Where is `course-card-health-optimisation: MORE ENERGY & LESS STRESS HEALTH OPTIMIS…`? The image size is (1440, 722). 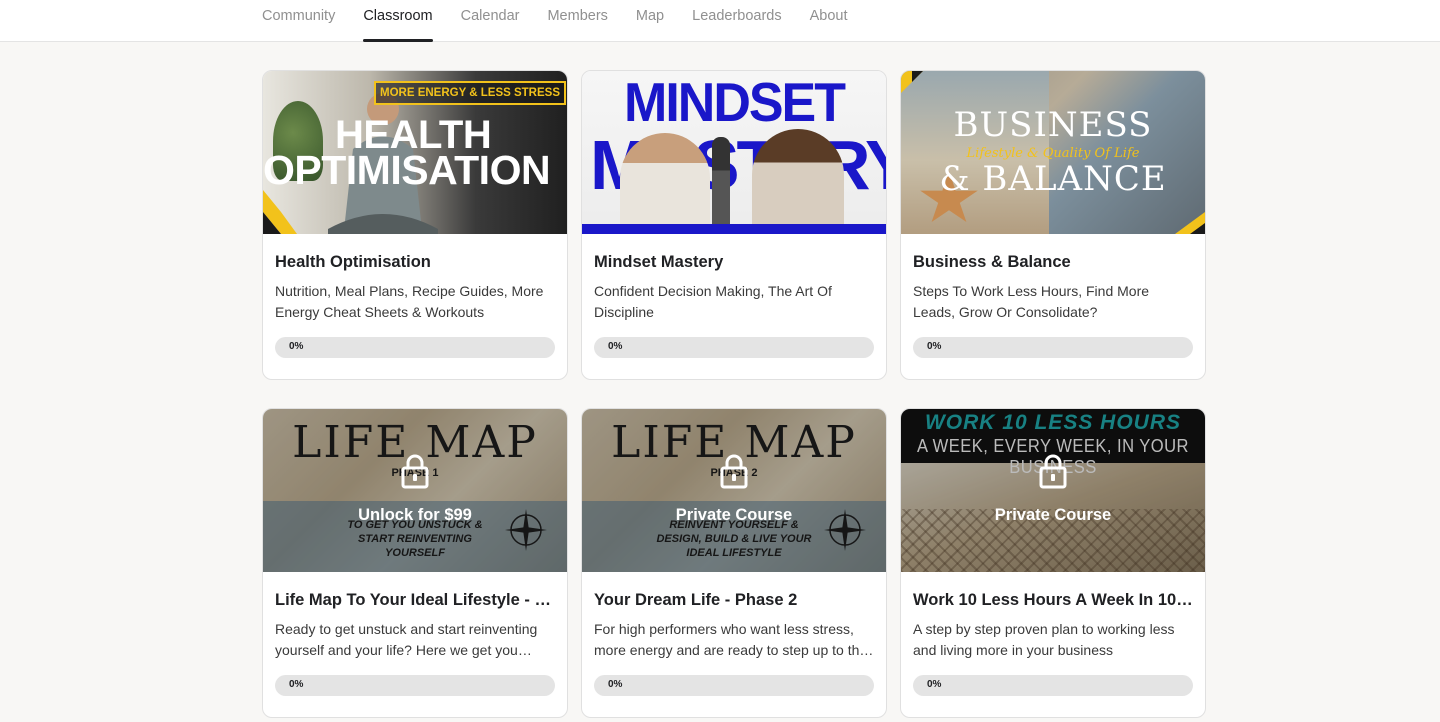 course-card-health-optimisation: MORE ENERGY & LESS STRESS HEALTH OPTIMIS… is located at coordinates (415, 225).